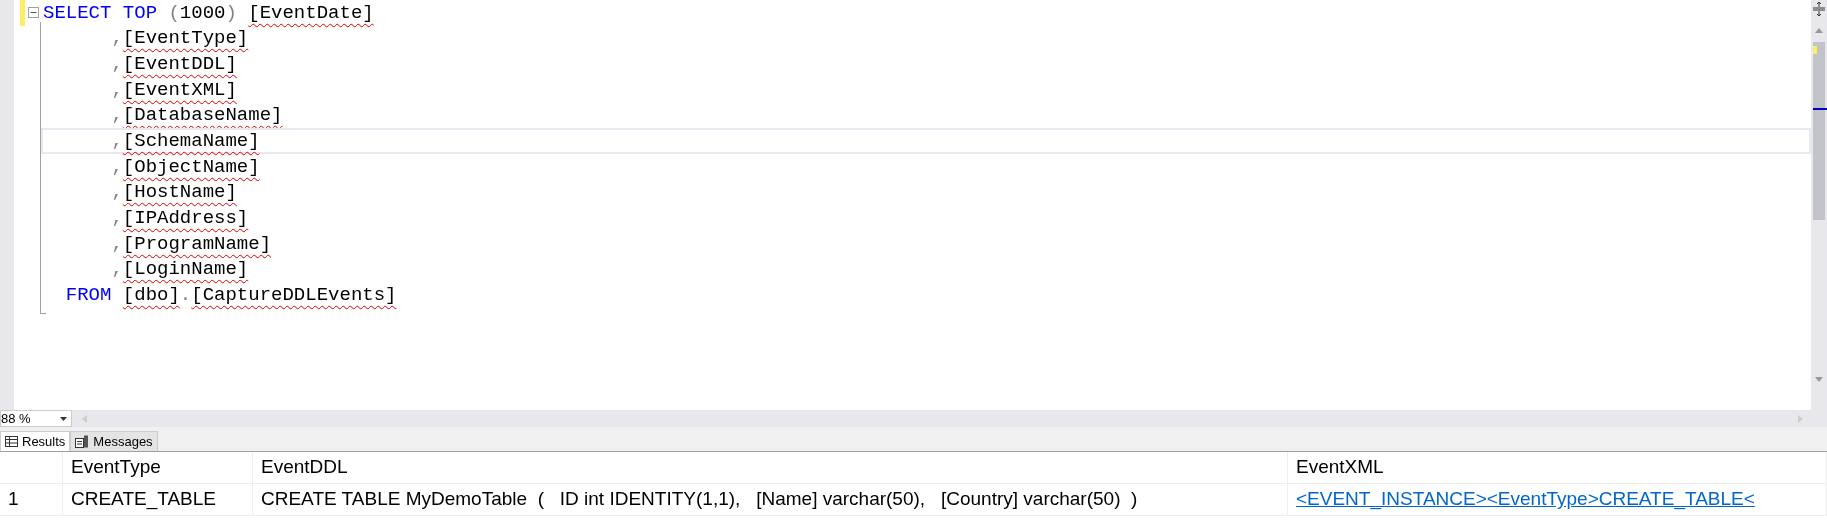 The height and width of the screenshot is (521, 1827). Describe the element at coordinates (36, 418) in the screenshot. I see `zoom-dropdown: 88 %` at that location.